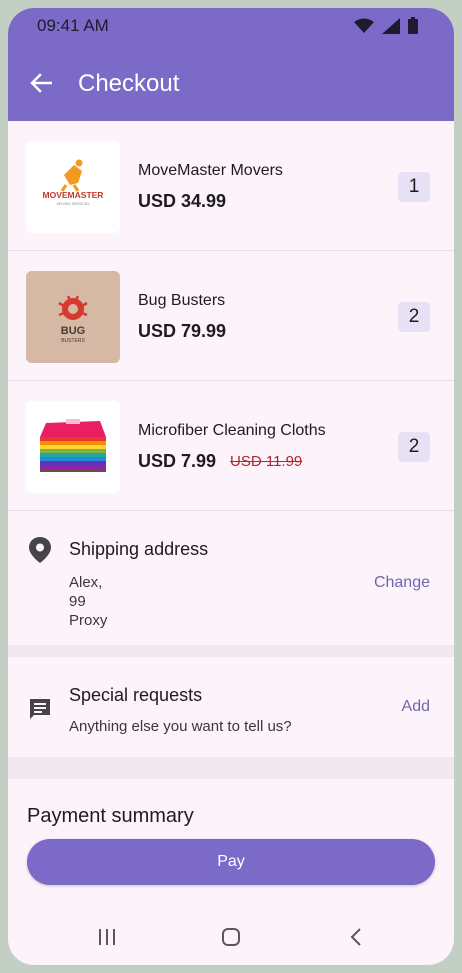  I want to click on cart-item-bug-busters: BUG BUSTERS Bug Busters USD 79.99 2, so click(231, 316).